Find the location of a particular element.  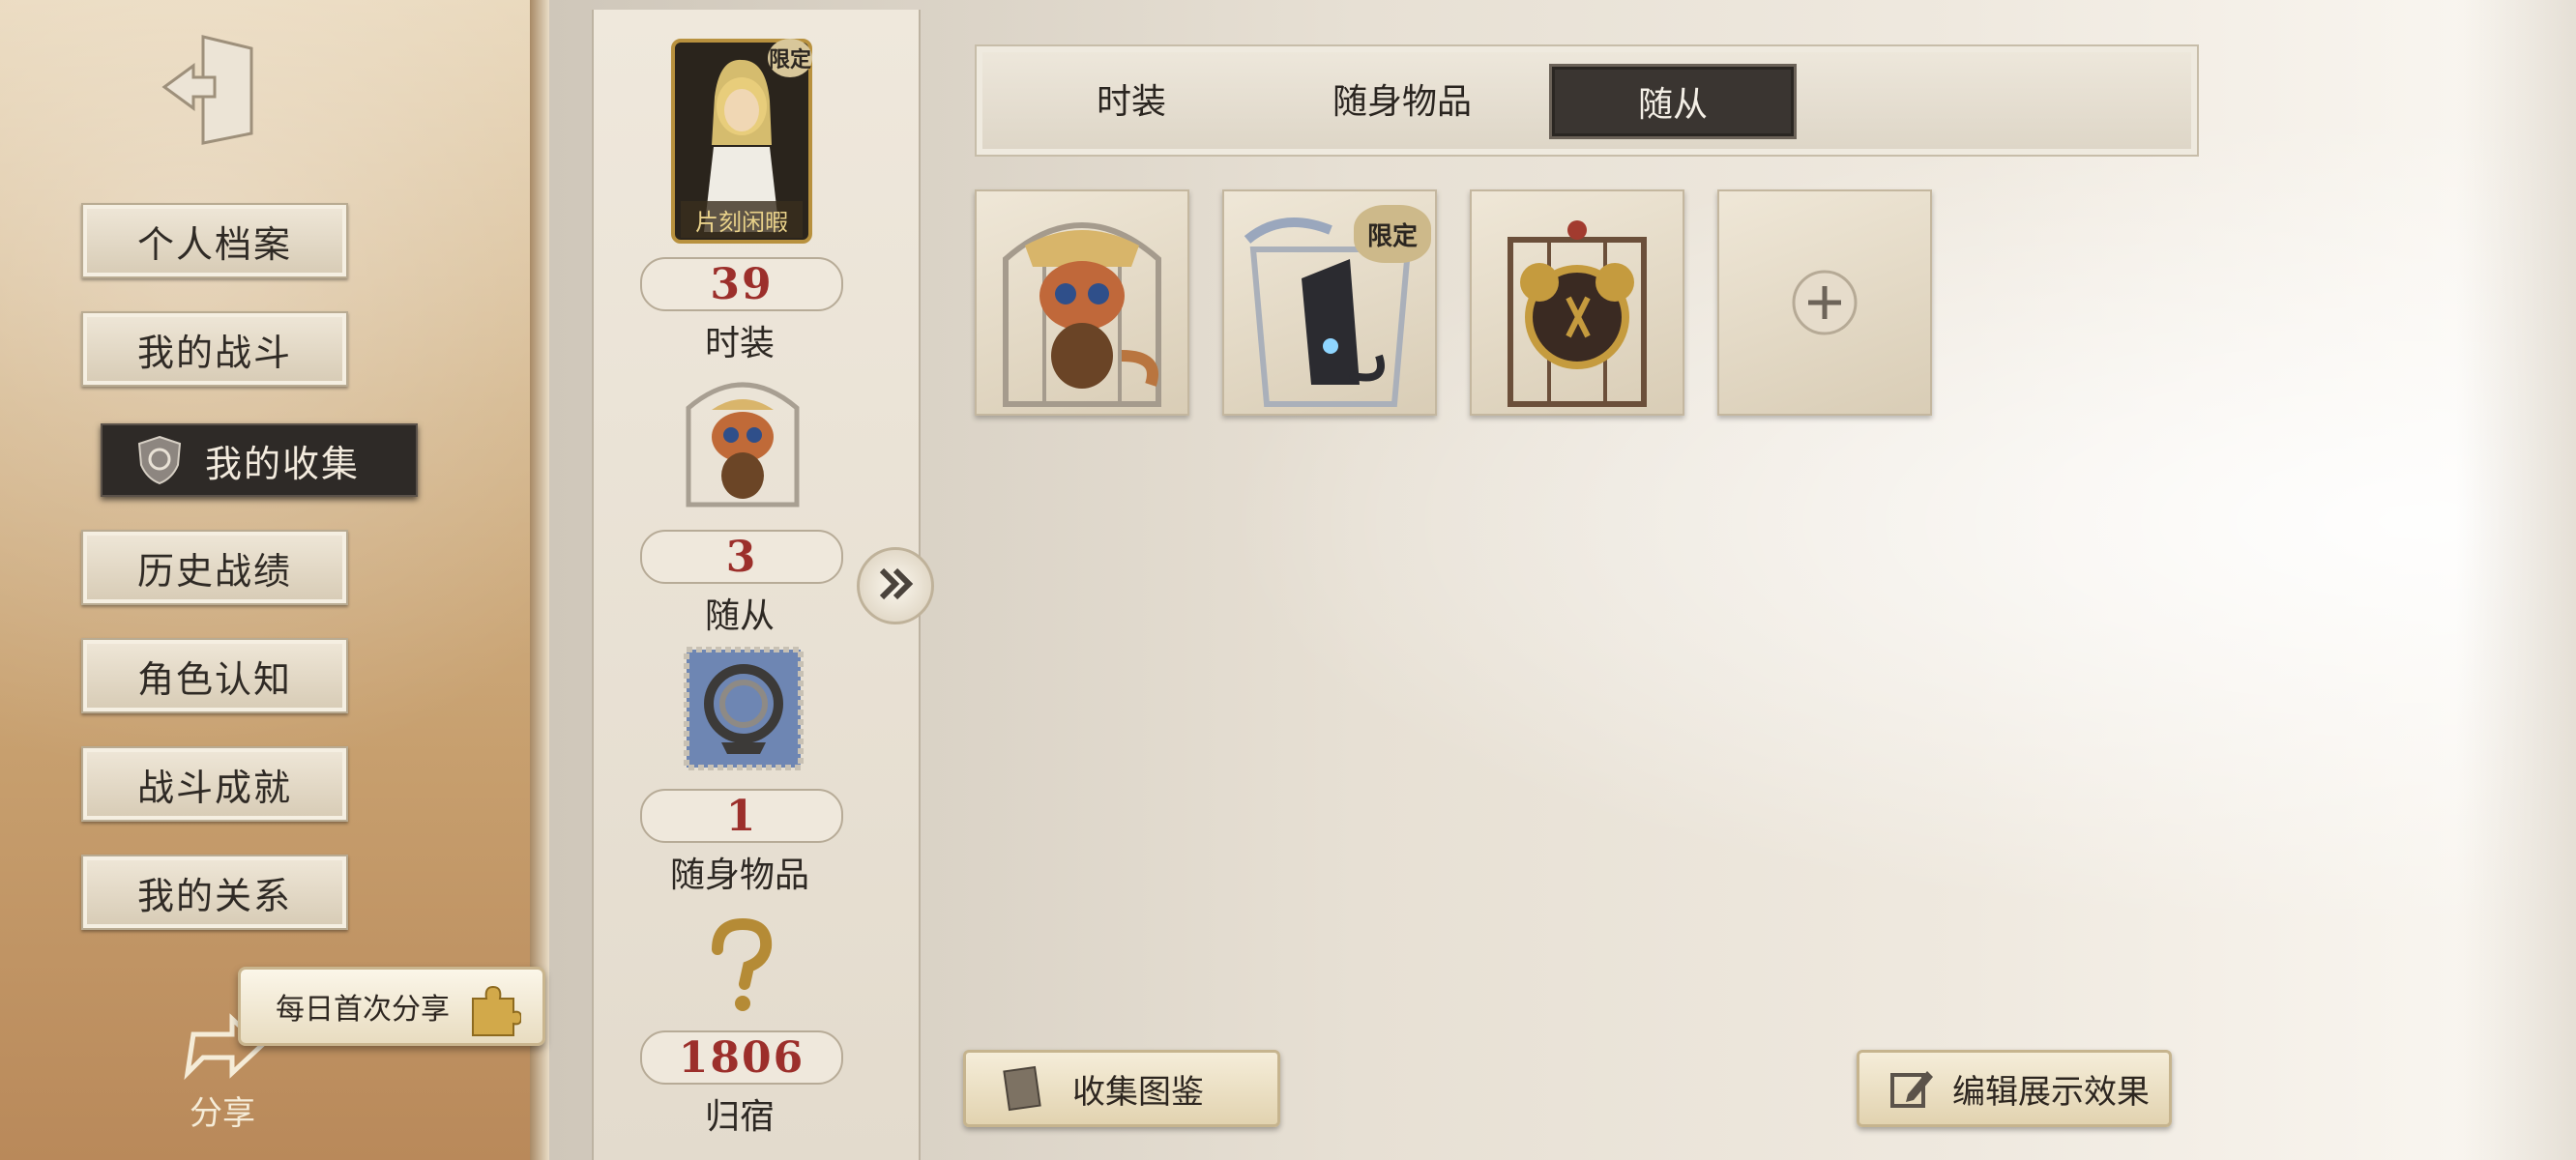

accessory-count: 1 is located at coordinates (741, 816).